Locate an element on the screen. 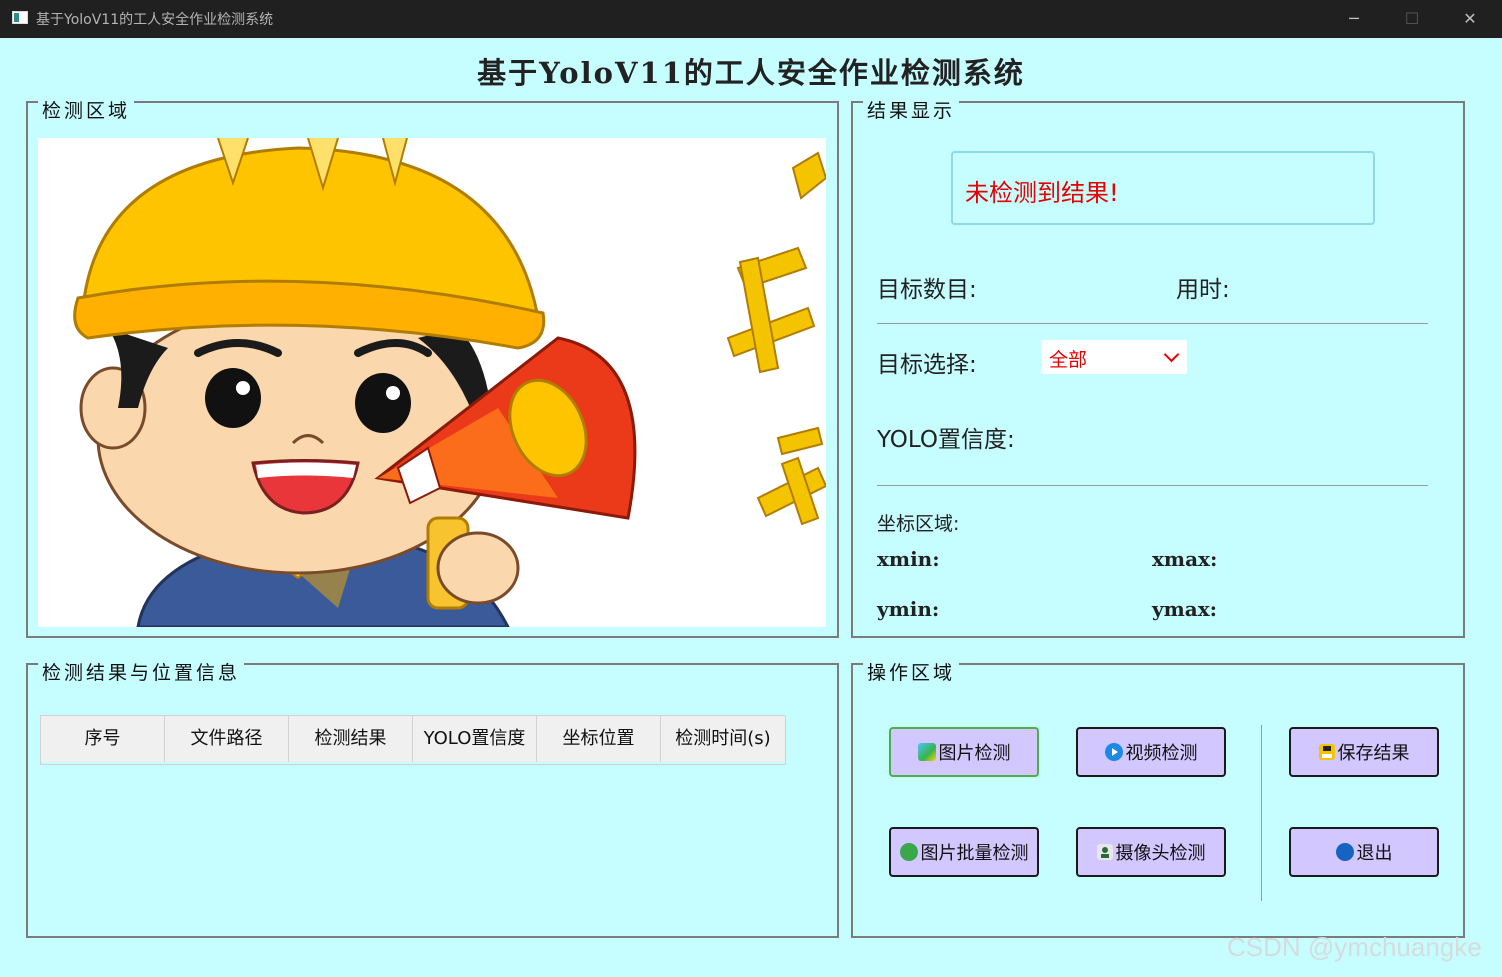  result-status-text: 未检测到结果! is located at coordinates (1042, 193).